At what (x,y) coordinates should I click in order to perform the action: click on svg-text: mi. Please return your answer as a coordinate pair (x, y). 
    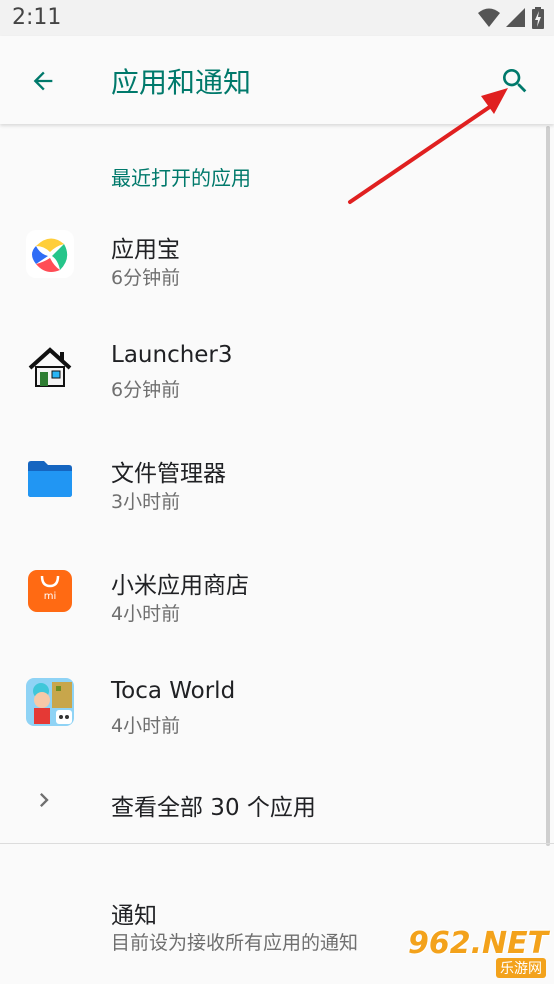
    Looking at the image, I should click on (50, 596).